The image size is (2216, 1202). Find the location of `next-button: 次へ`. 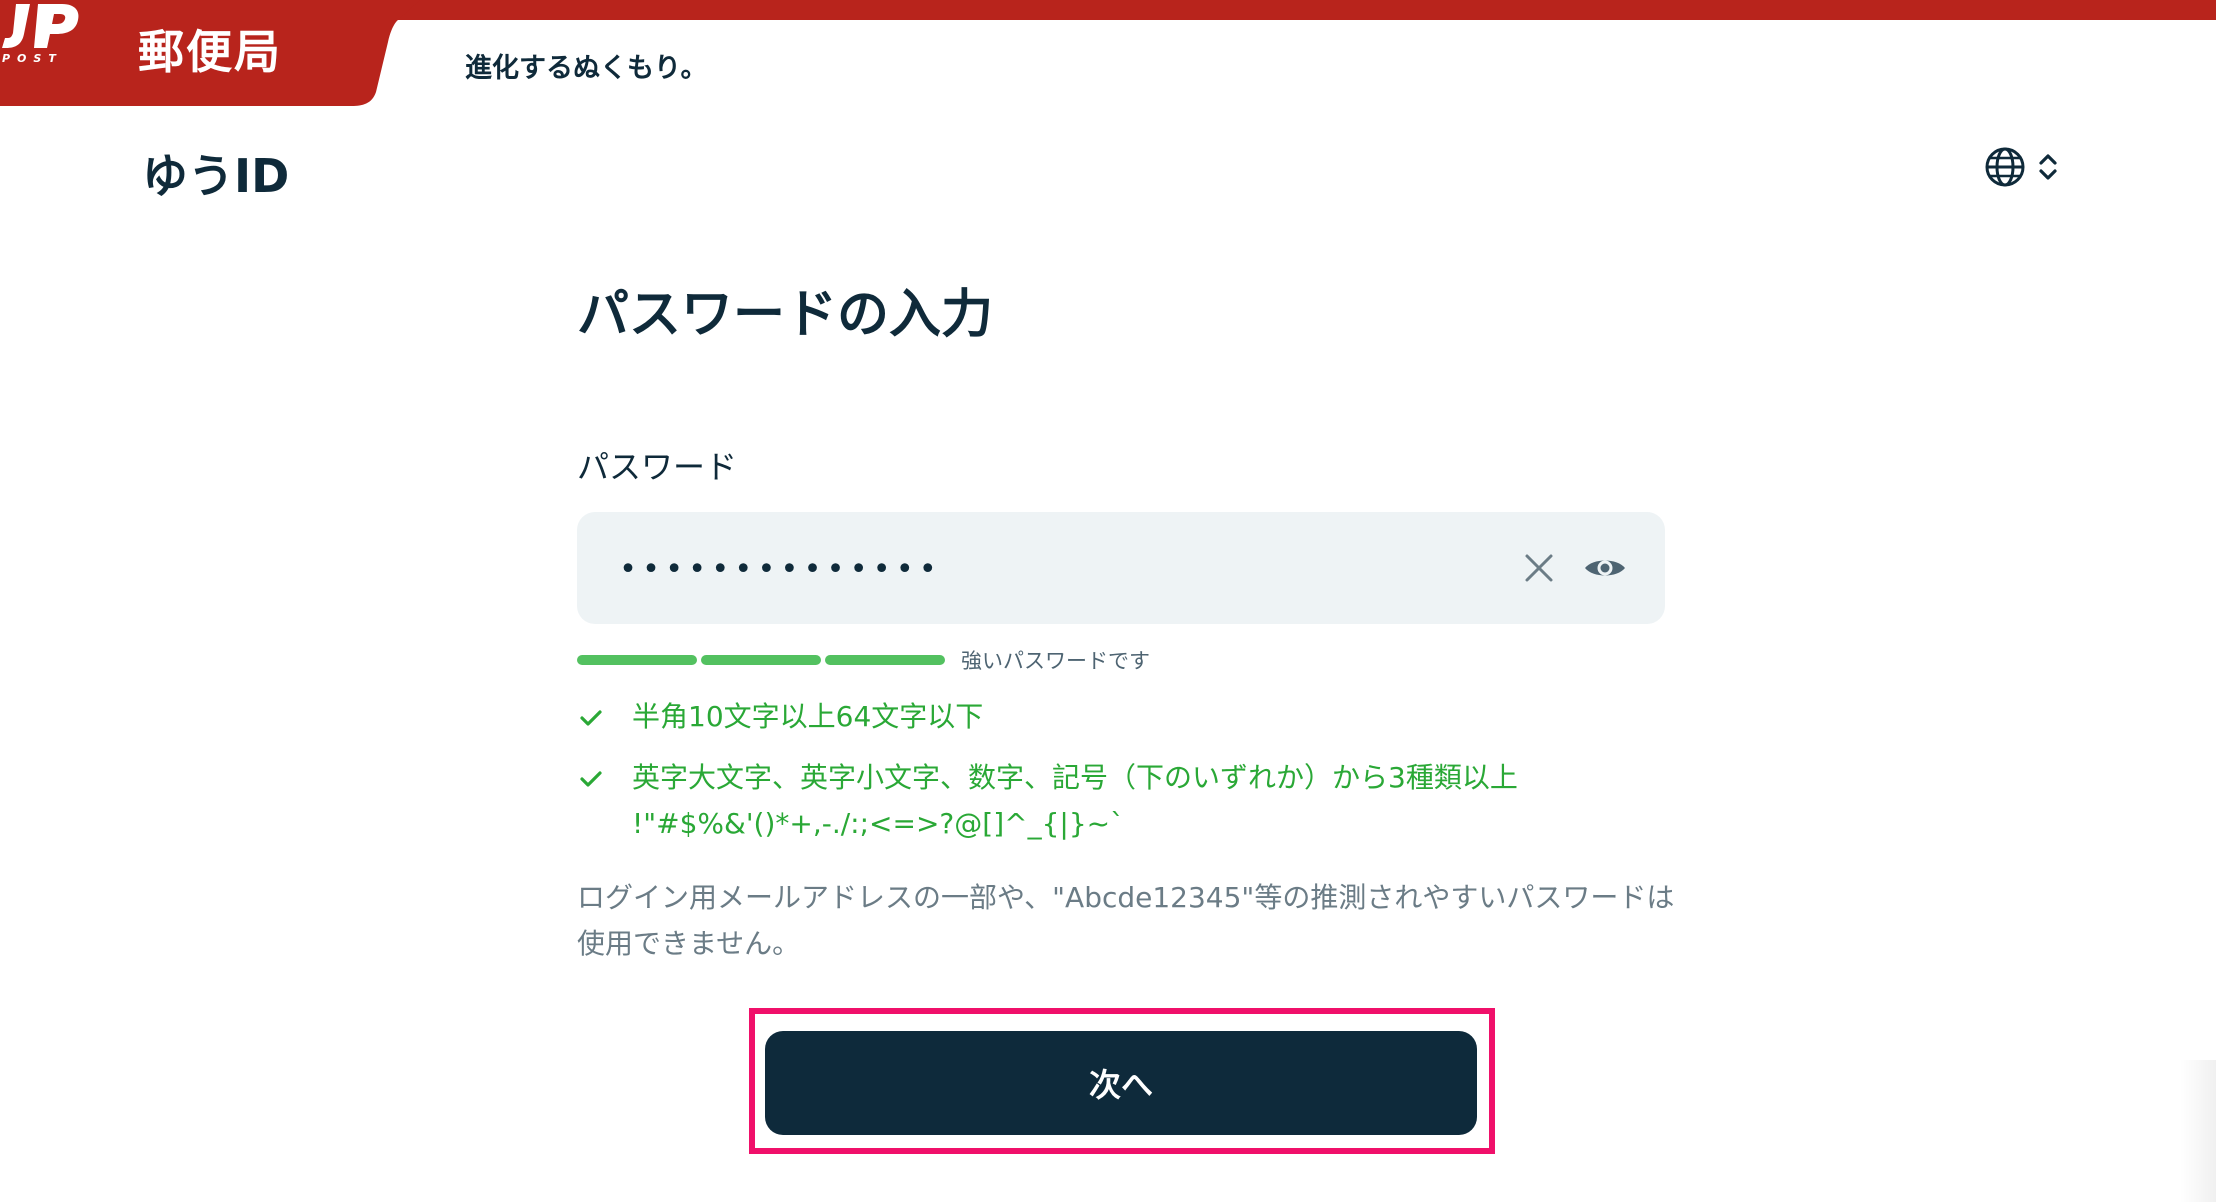

next-button: 次へ is located at coordinates (1121, 1083).